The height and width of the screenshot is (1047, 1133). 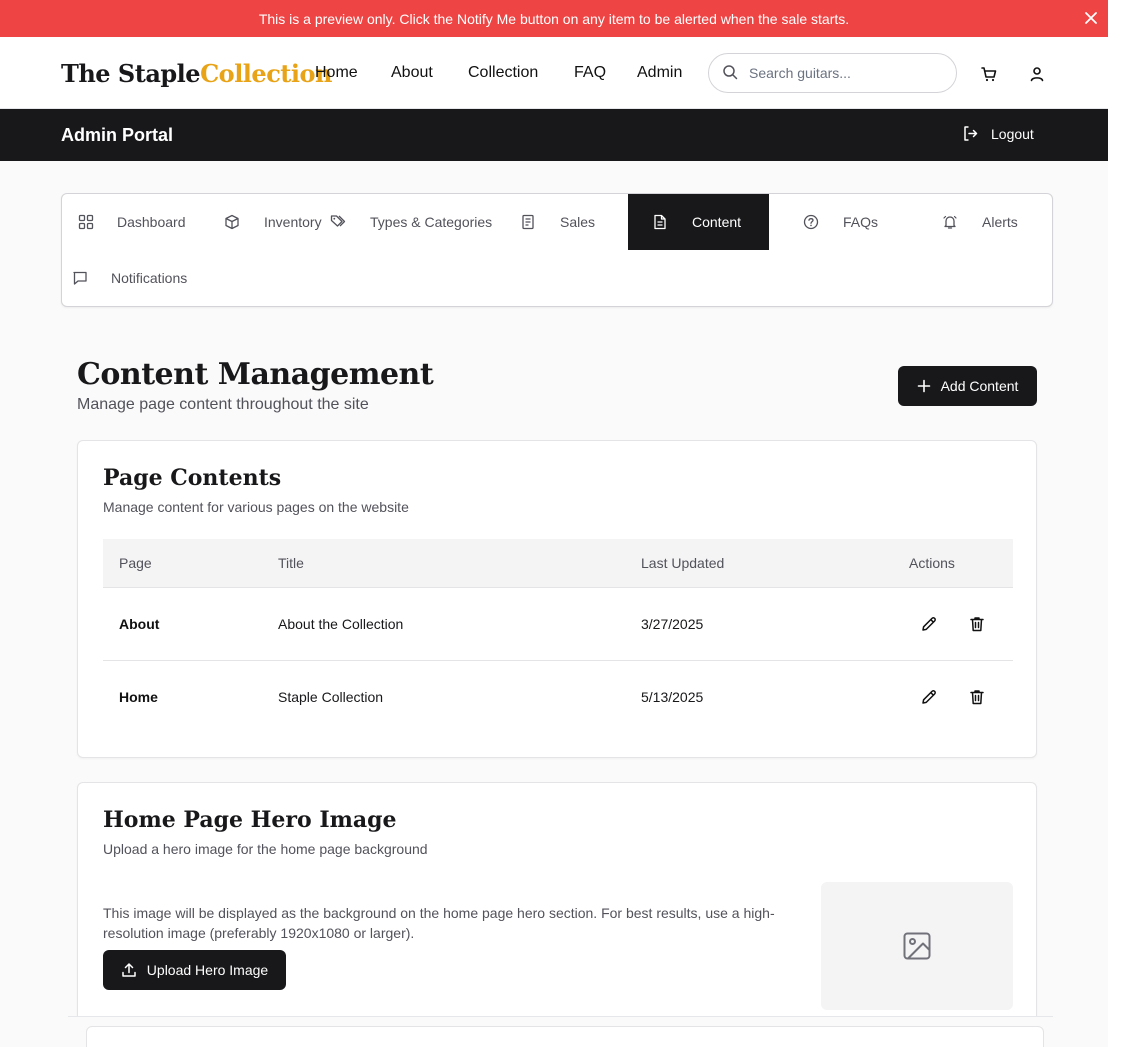 I want to click on tab-notifications: Notifications, so click(x=142, y=278).